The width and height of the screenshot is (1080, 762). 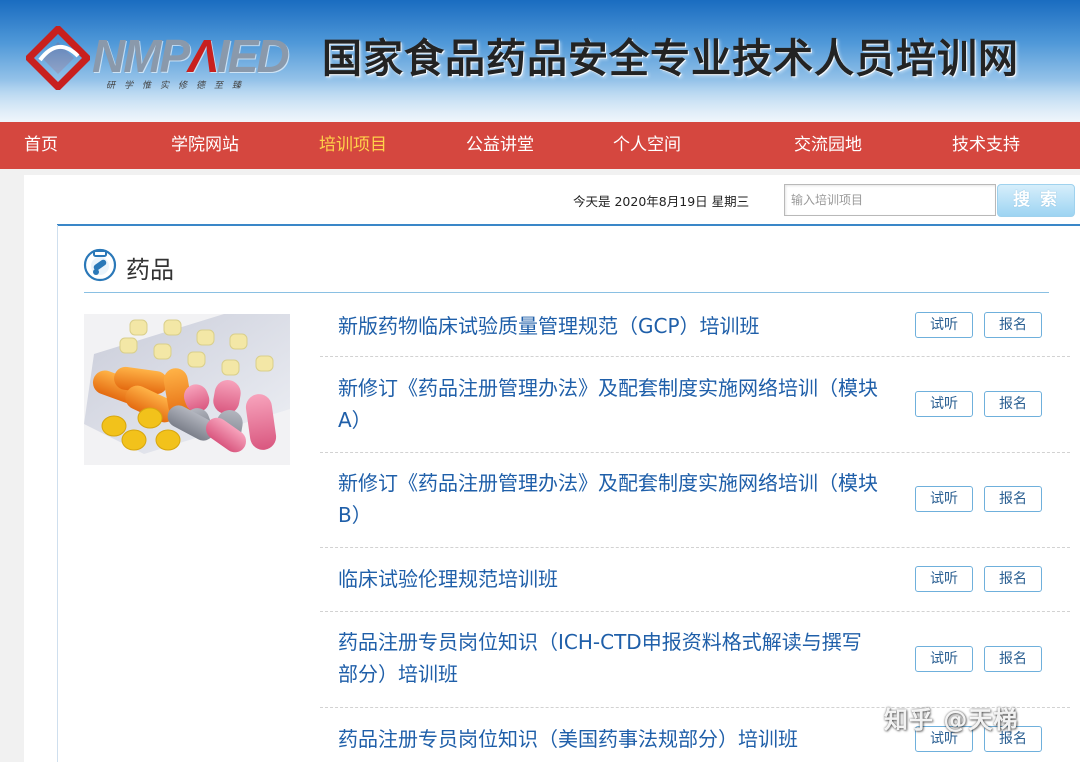 What do you see at coordinates (608, 579) in the screenshot?
I see `course-title-link: 临床试验伦理规范培训班` at bounding box center [608, 579].